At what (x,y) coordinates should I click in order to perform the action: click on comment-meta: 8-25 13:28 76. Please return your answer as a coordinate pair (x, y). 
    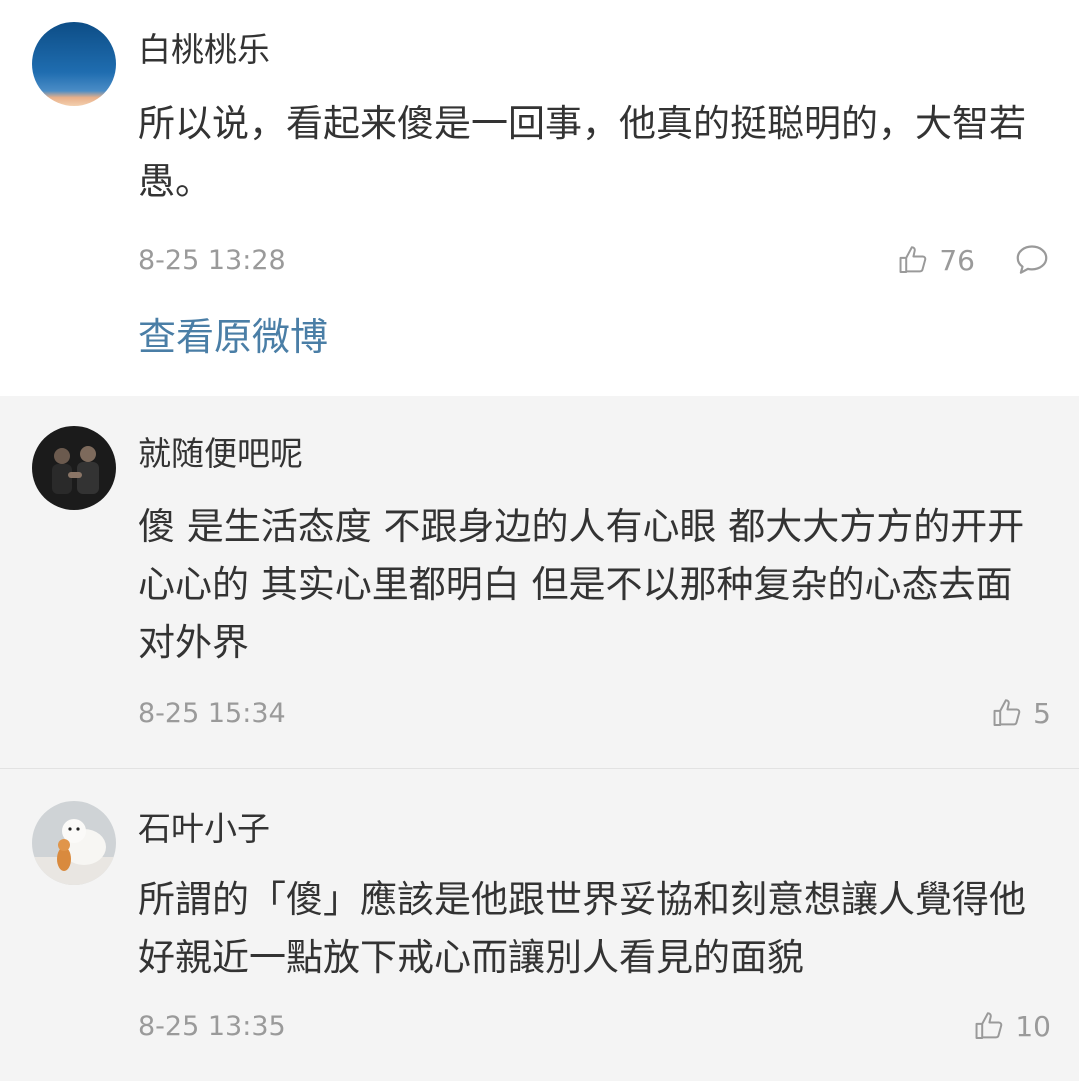
    Looking at the image, I should click on (594, 260).